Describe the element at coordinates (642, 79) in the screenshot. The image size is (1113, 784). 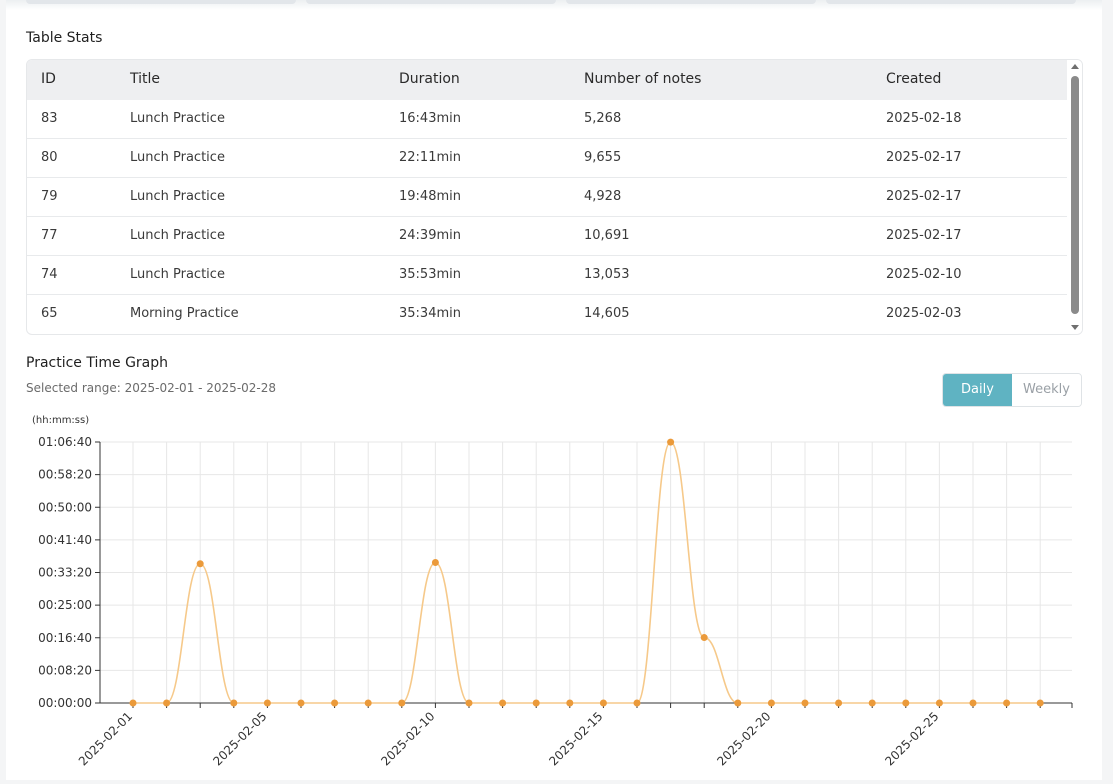
I see `column-header-notes: Number of notes` at that location.